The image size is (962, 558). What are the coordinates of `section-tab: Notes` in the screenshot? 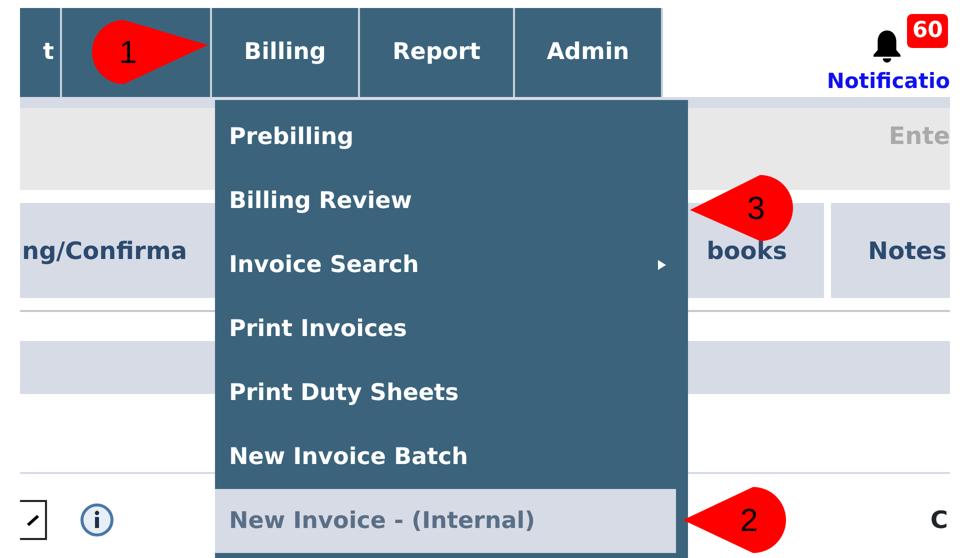 It's located at (890, 250).